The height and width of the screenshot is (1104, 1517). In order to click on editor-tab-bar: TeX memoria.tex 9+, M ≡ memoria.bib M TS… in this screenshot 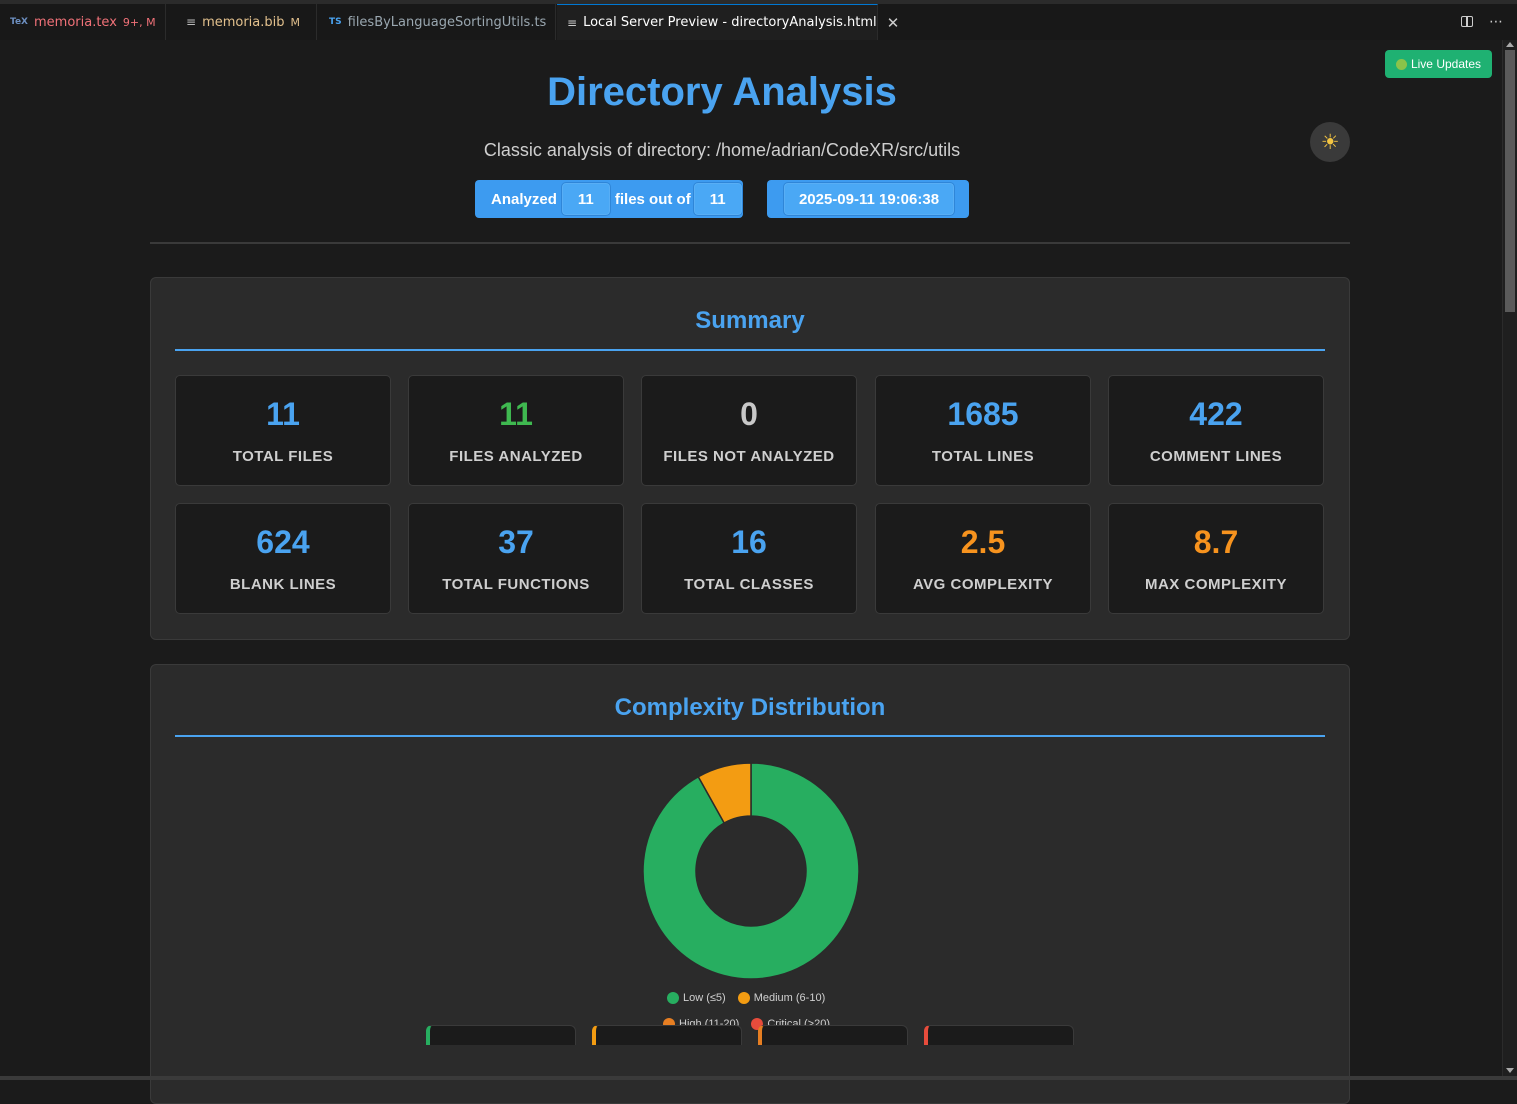, I will do `click(758, 20)`.